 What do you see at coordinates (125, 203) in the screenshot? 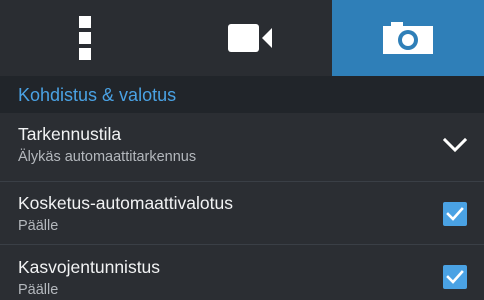
I see `setting-title: Kosketus-automaattivalotus` at bounding box center [125, 203].